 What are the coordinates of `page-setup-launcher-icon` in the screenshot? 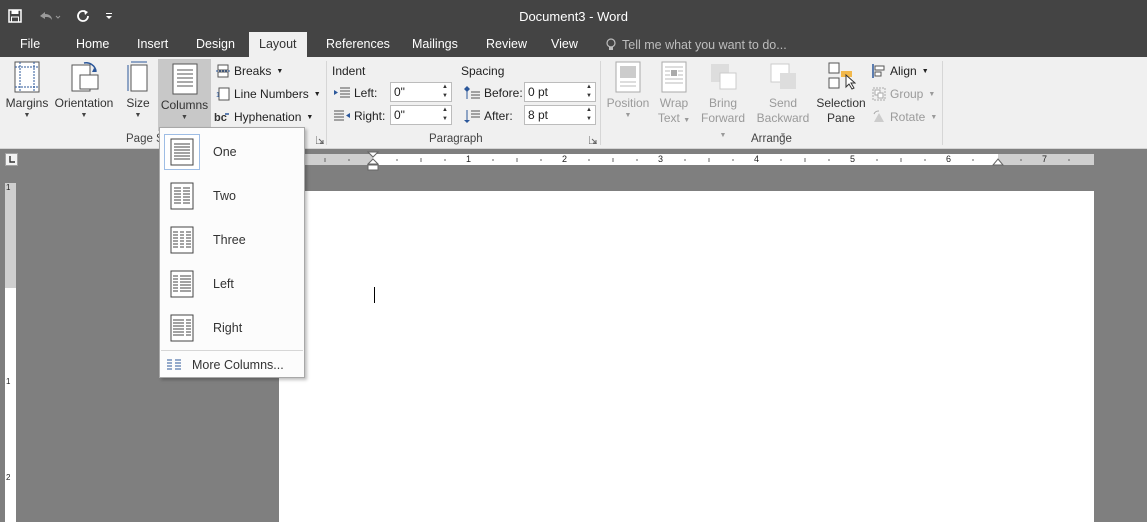 It's located at (320, 140).